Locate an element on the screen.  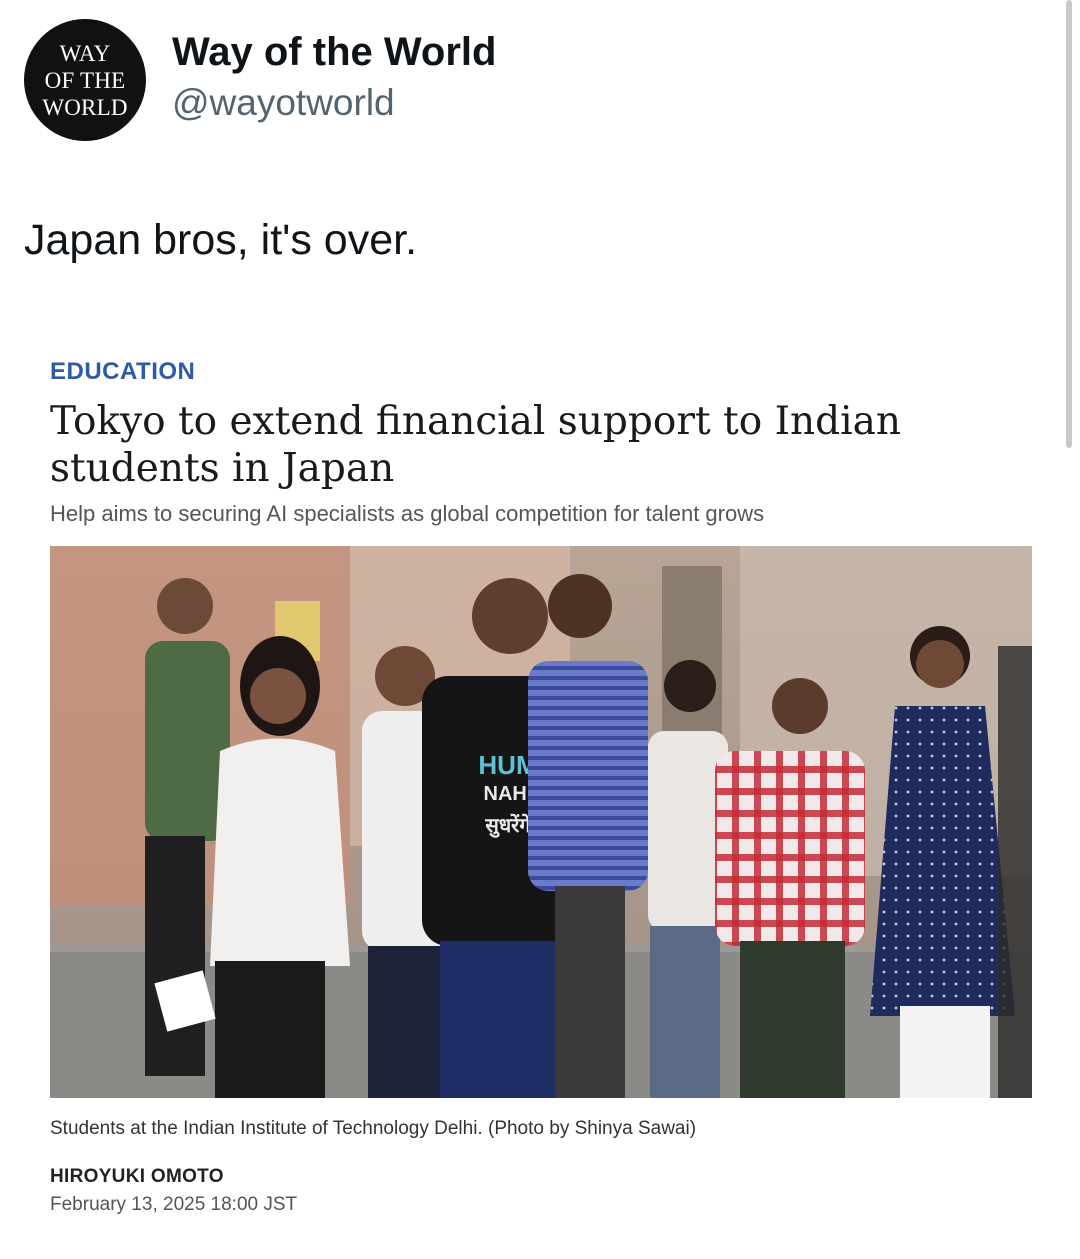
avatar-line-2: OF THE is located at coordinates (85, 80).